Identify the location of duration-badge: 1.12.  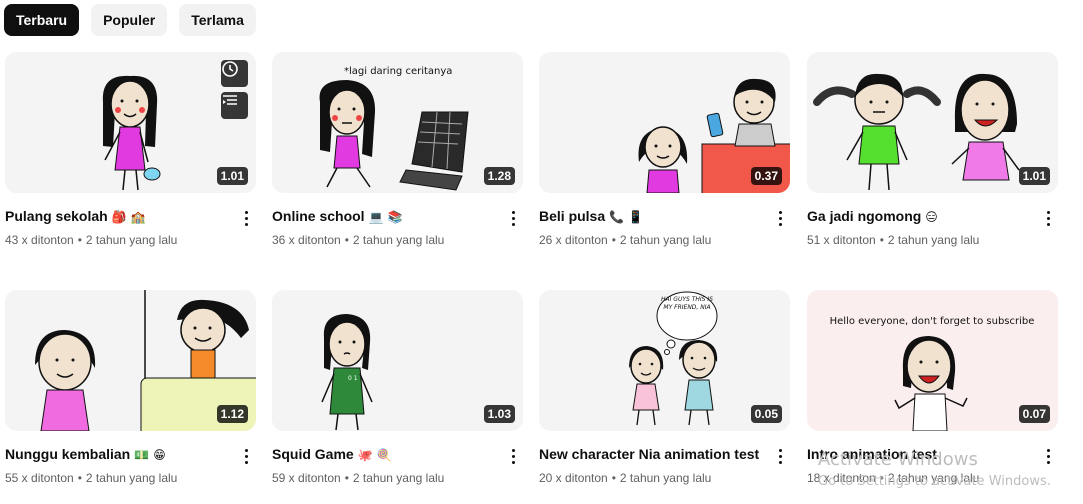
(232, 414).